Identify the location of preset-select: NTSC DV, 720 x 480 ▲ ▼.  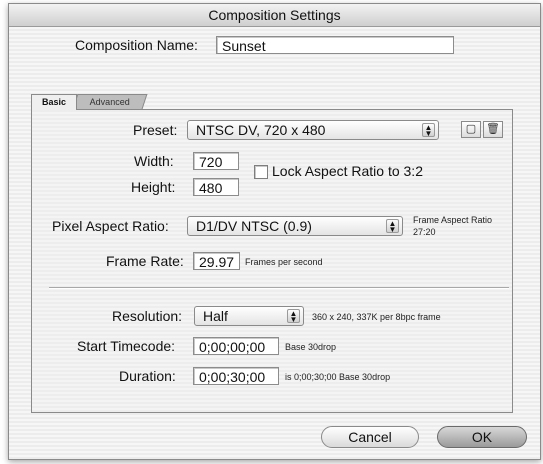
(313, 130).